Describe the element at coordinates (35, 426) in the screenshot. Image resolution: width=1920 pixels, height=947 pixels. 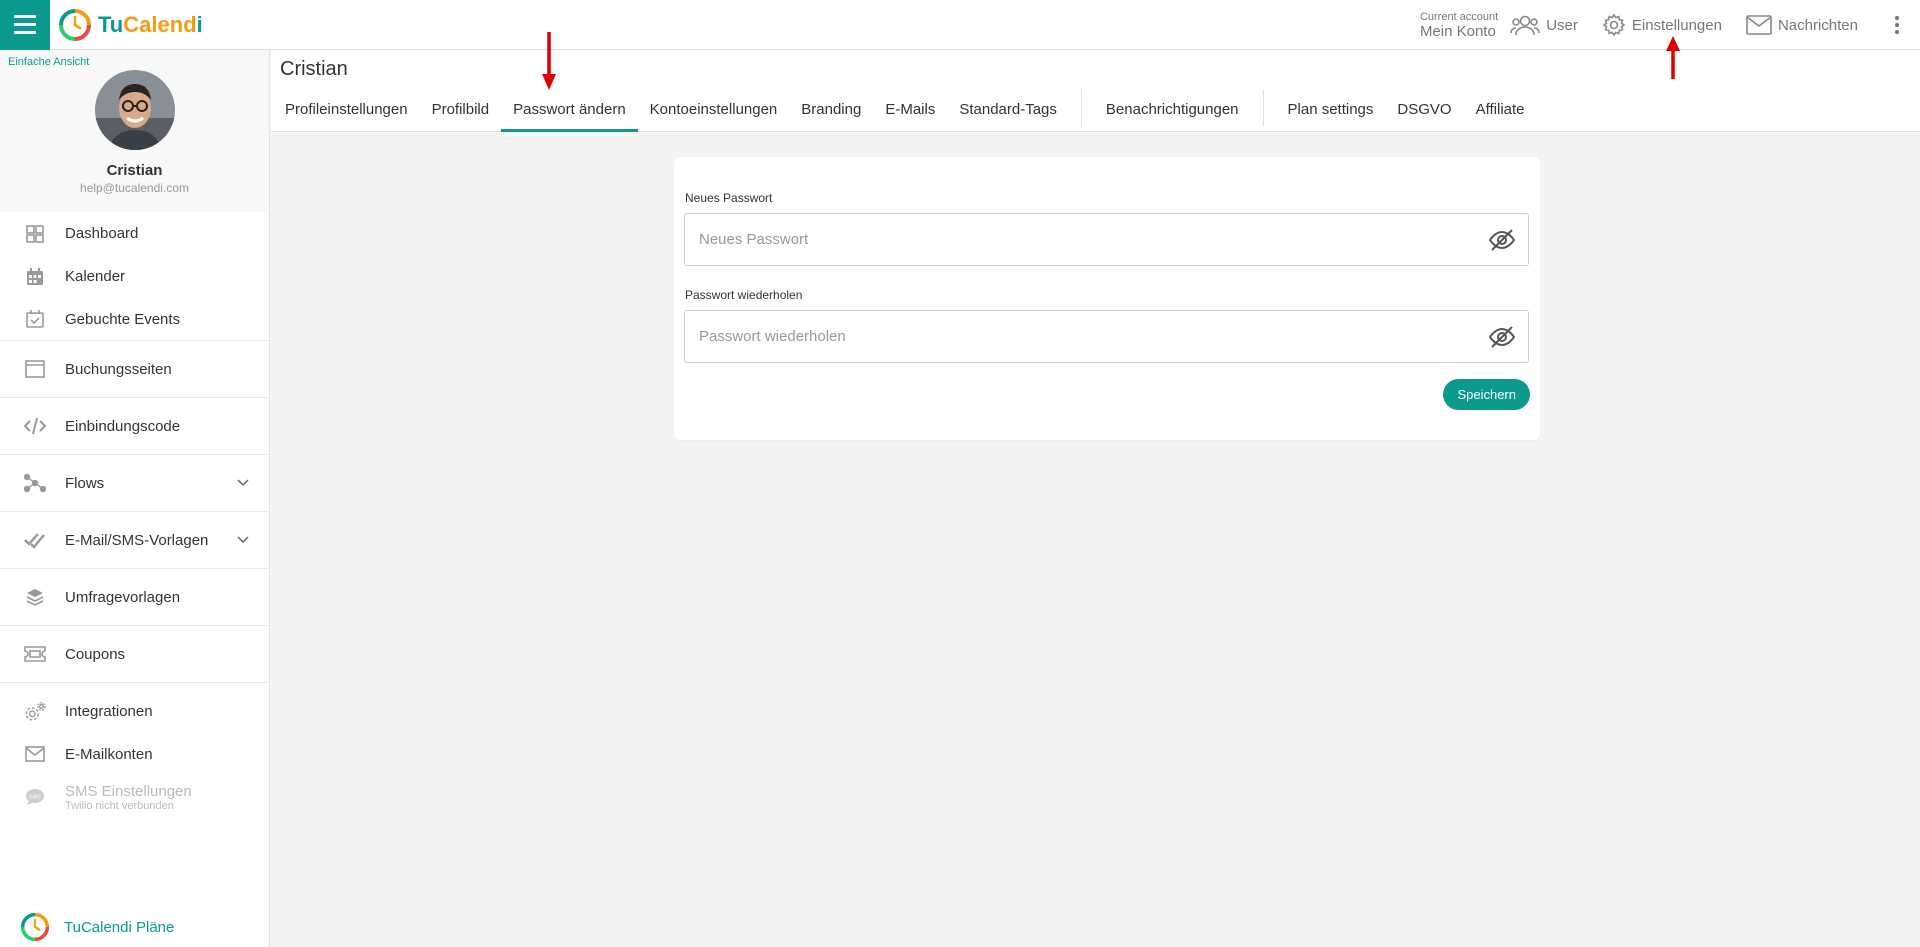
I see `code-icon` at that location.